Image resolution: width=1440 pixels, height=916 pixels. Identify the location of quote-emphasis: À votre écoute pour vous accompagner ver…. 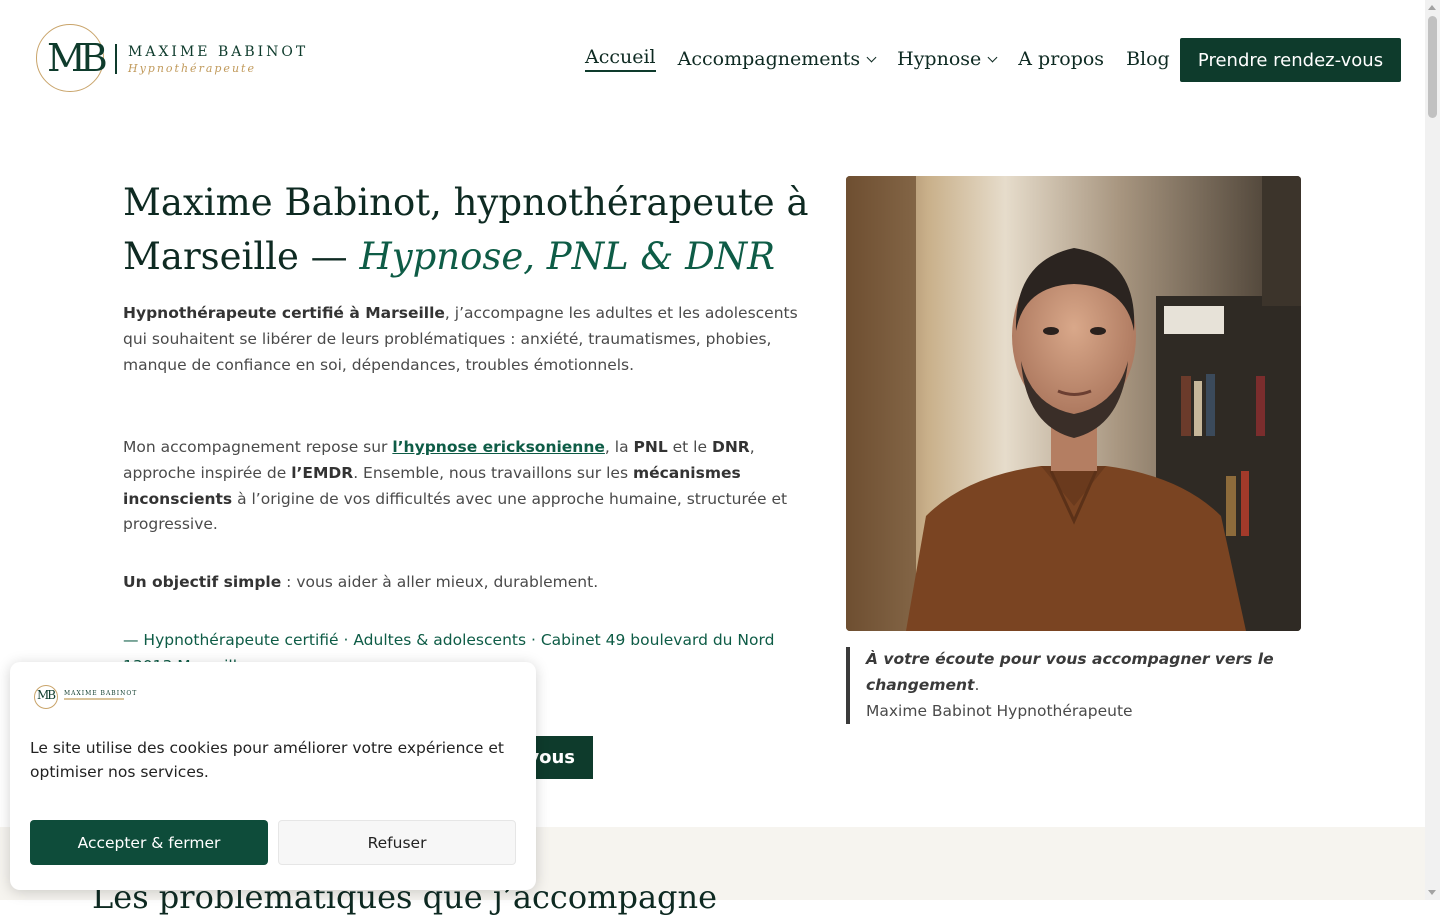
(1070, 672).